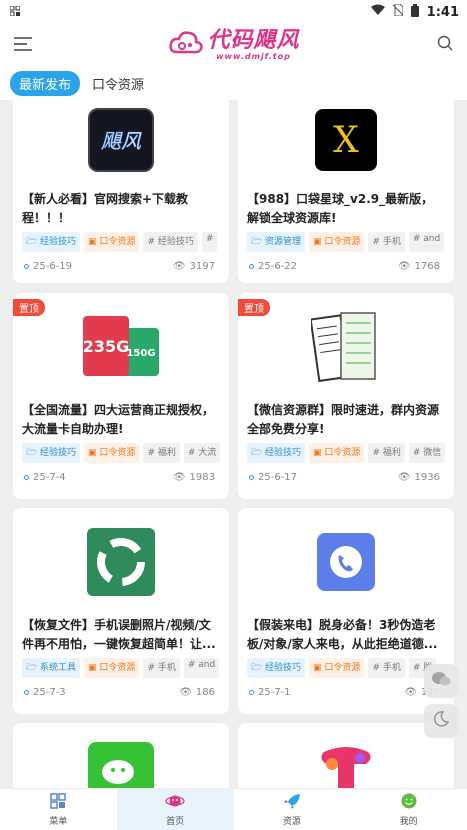 Image resolution: width=467 pixels, height=830 pixels. What do you see at coordinates (58, 821) in the screenshot?
I see `nav-menu-label: 菜单` at bounding box center [58, 821].